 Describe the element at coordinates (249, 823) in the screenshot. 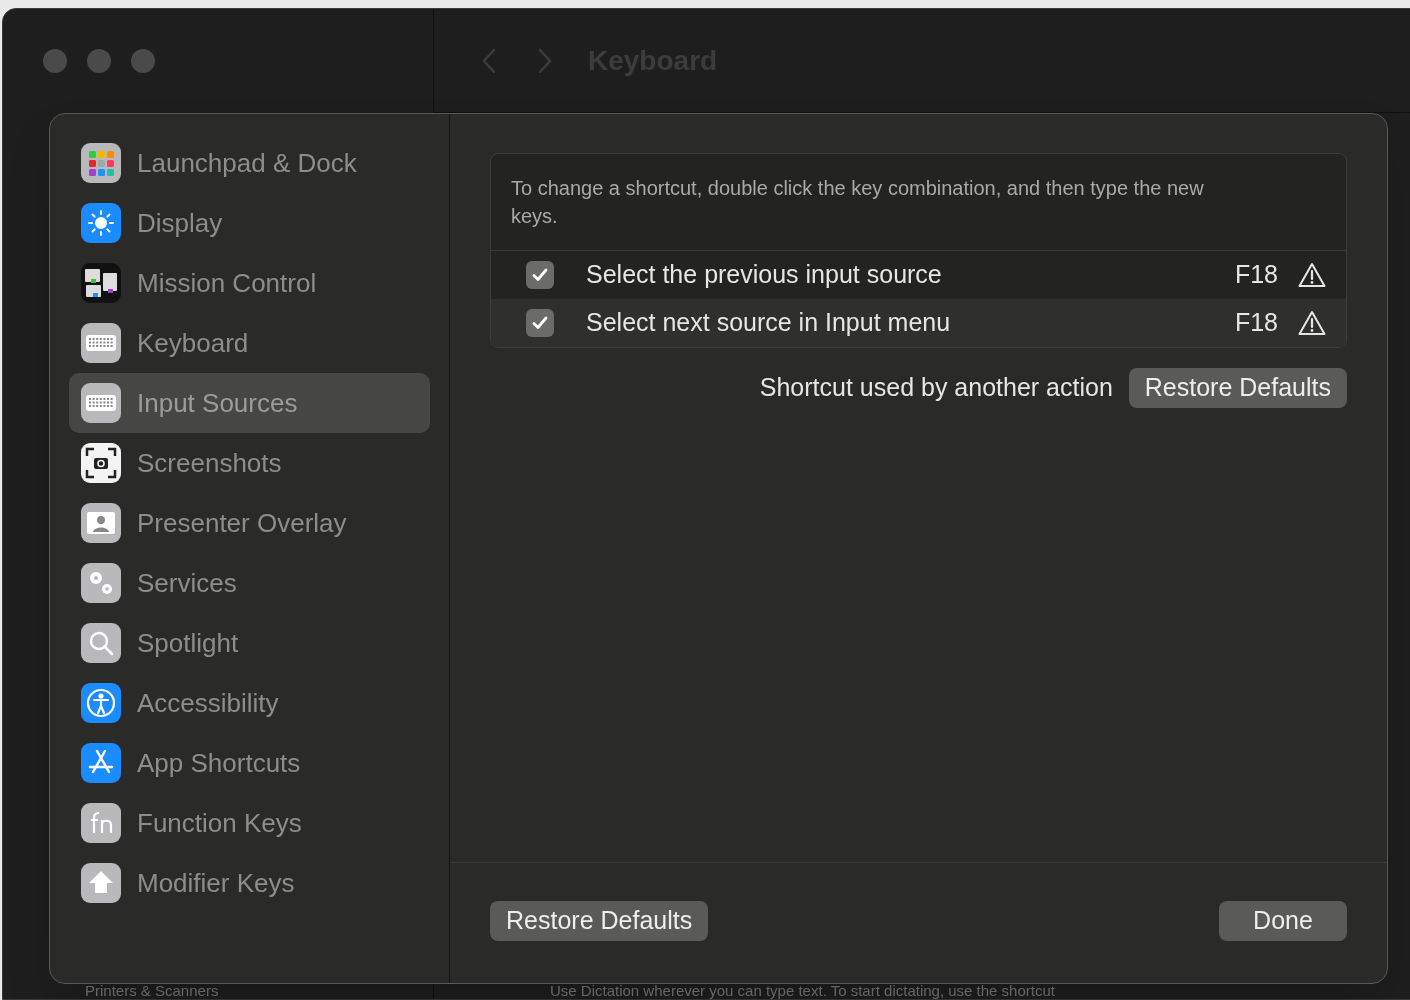

I see `sidebar-item: Function Keys` at that location.